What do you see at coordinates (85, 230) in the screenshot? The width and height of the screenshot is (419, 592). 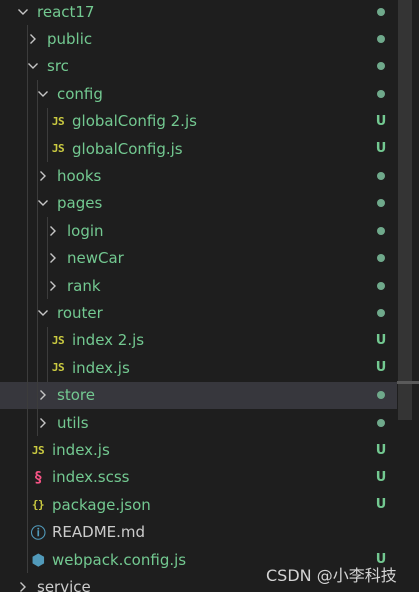 I see `folder-label: login` at bounding box center [85, 230].